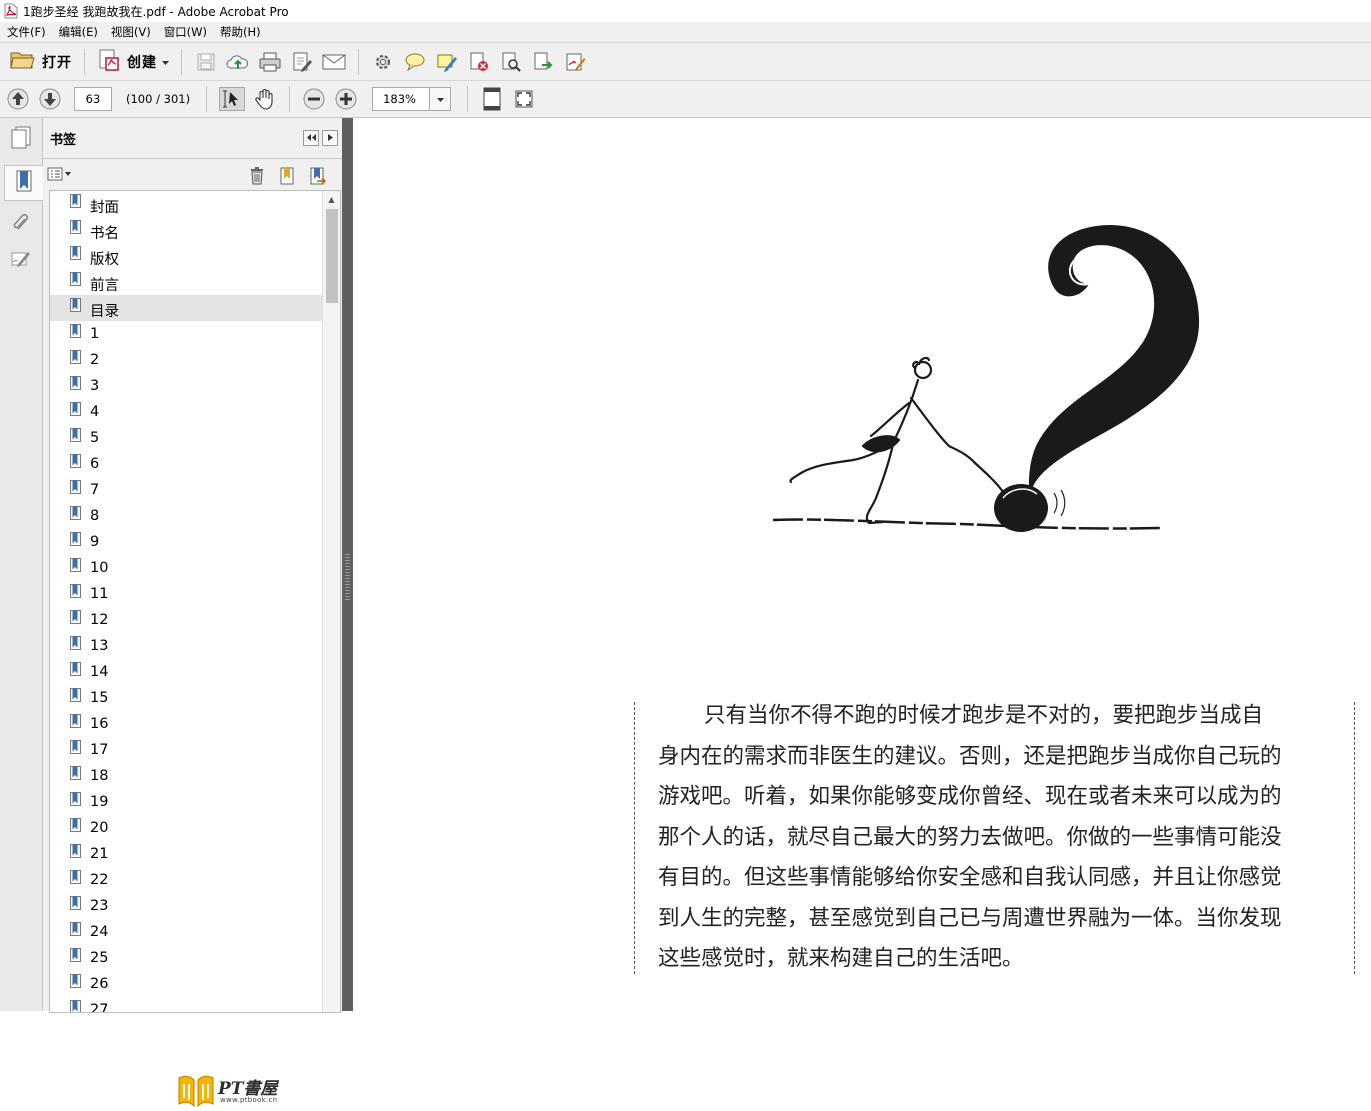 Image resolution: width=1371 pixels, height=1111 pixels. I want to click on sign-icon, so click(575, 62).